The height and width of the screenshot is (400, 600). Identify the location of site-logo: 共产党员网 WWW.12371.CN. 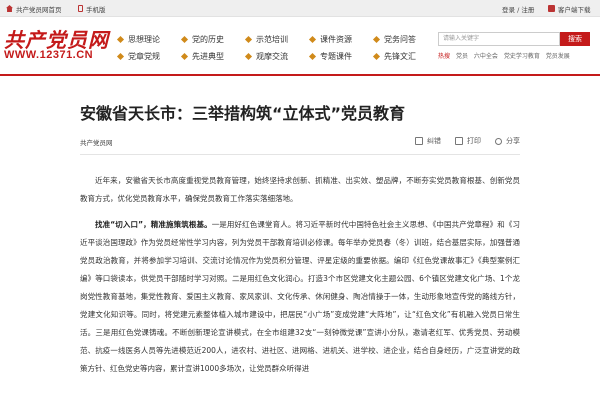
(56, 47).